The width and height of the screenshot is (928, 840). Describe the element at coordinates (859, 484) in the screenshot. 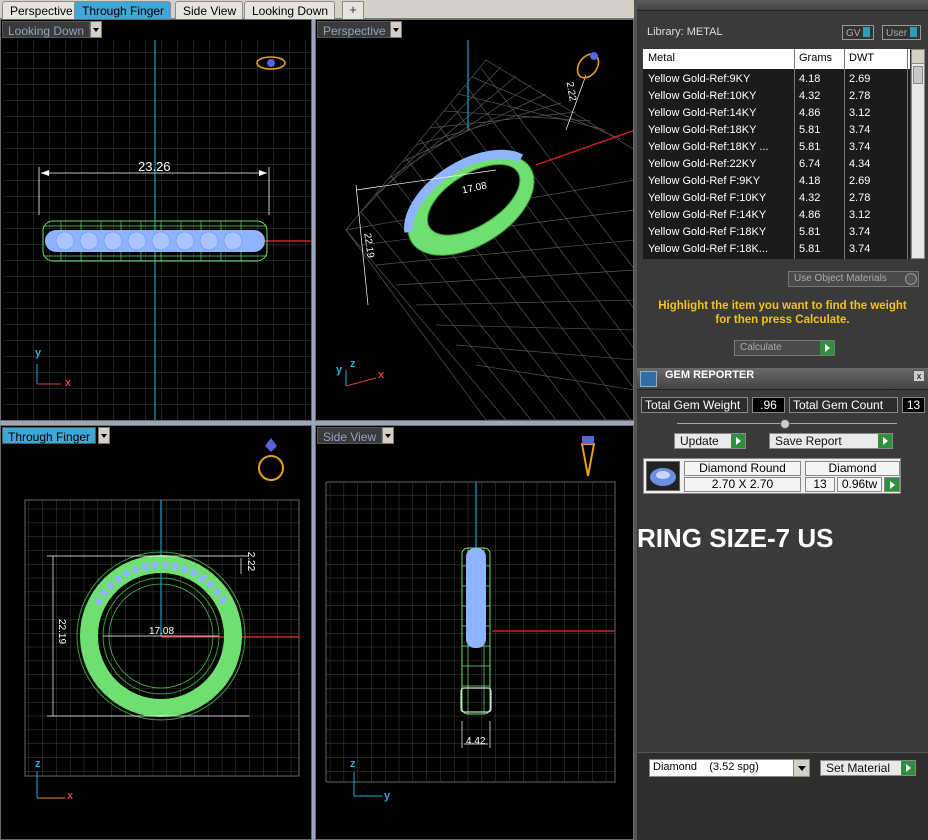

I see `gem-weight: 0.96tw` at that location.